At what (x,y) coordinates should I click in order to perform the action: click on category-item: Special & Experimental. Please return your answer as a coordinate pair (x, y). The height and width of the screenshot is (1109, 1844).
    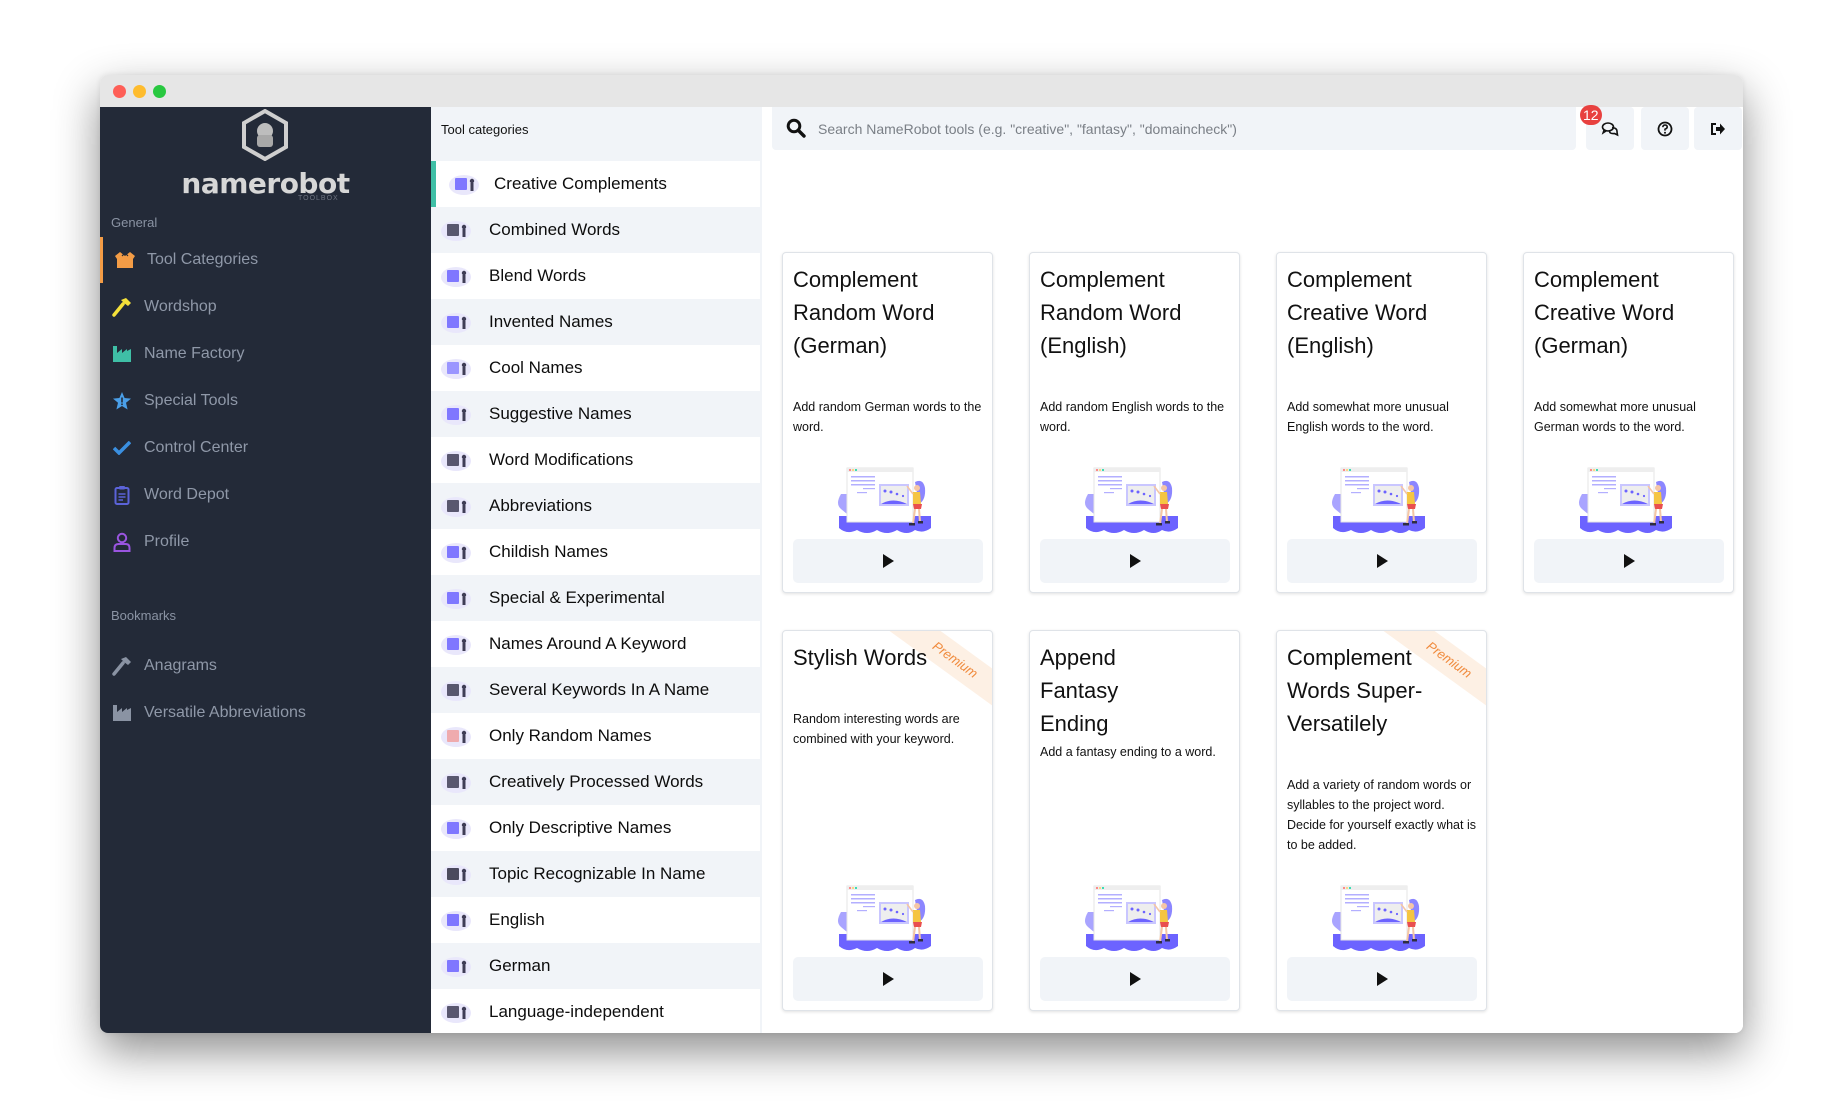
    Looking at the image, I should click on (595, 598).